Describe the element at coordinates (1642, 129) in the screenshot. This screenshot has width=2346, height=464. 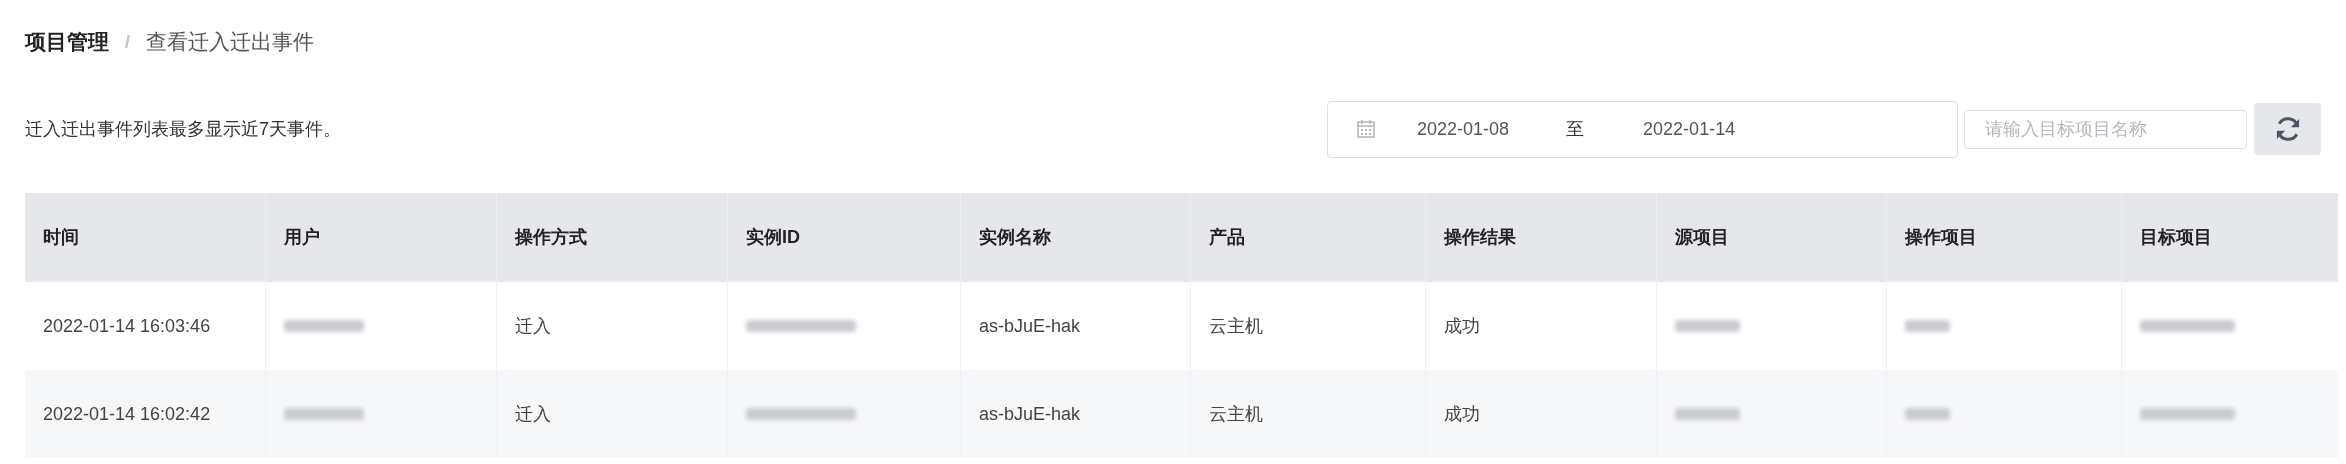
I see `date-range-picker: 2022-01-08 至 2022-01-14` at that location.